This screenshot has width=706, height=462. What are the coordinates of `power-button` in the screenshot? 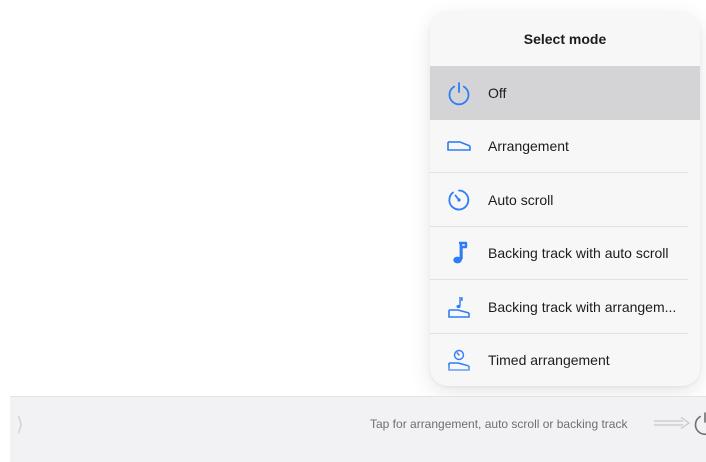 It's located at (699, 423).